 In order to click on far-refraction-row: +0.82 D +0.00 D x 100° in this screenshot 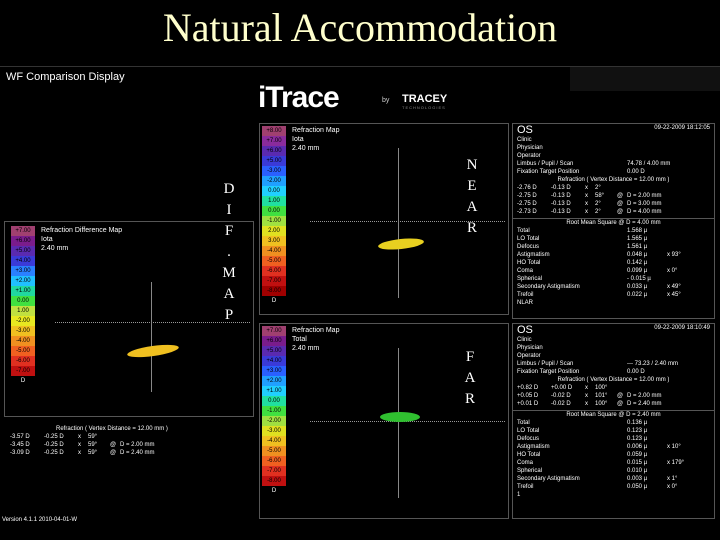, I will do `click(613, 388)`.